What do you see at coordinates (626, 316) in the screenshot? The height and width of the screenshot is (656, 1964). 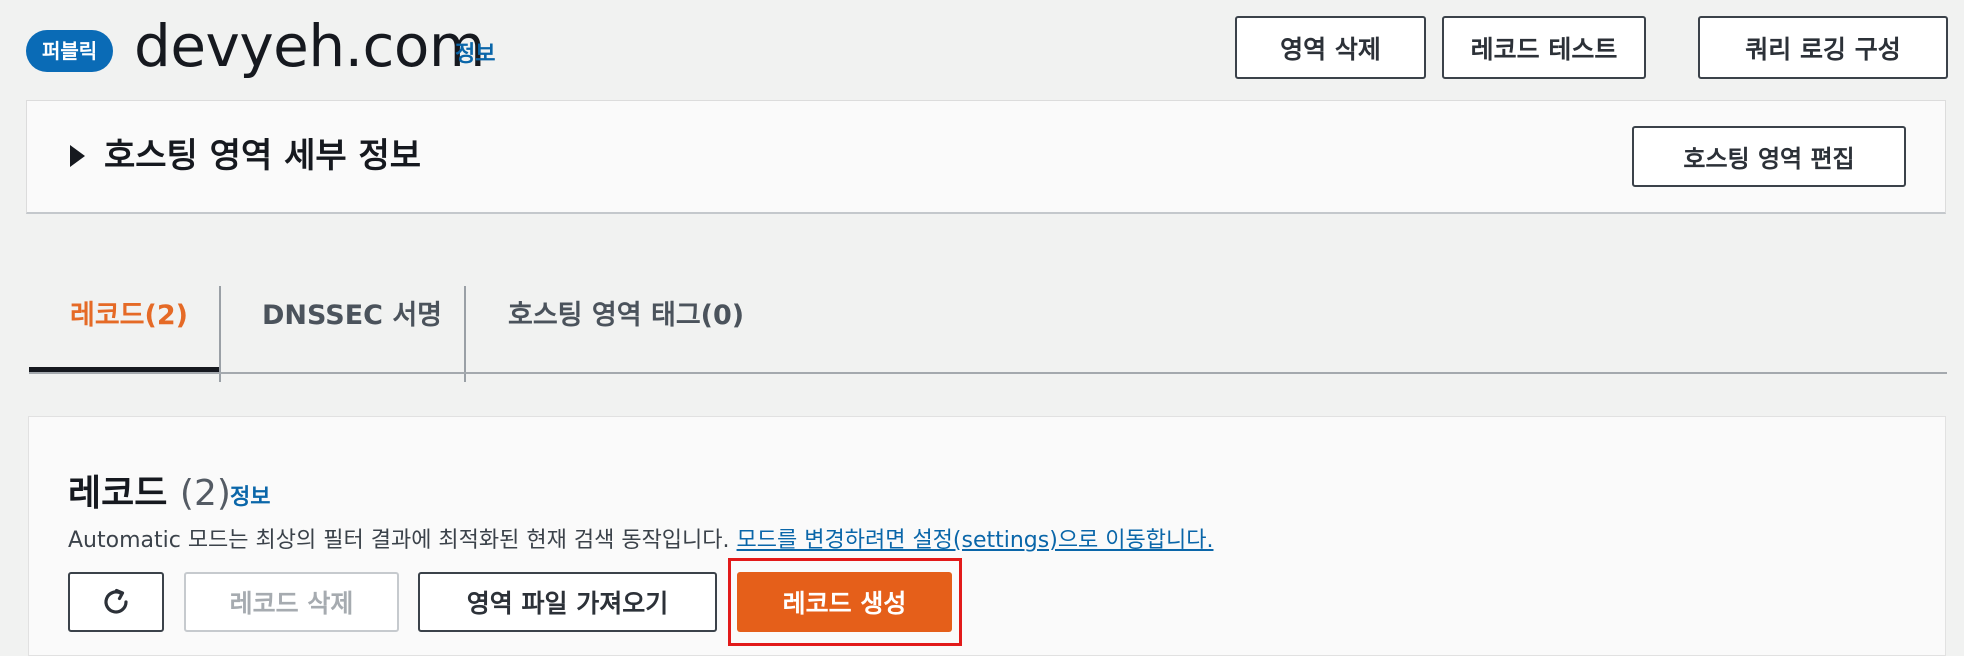 I see `tab-hosted-zone-tags: 호스팅 영역 태그(0)` at bounding box center [626, 316].